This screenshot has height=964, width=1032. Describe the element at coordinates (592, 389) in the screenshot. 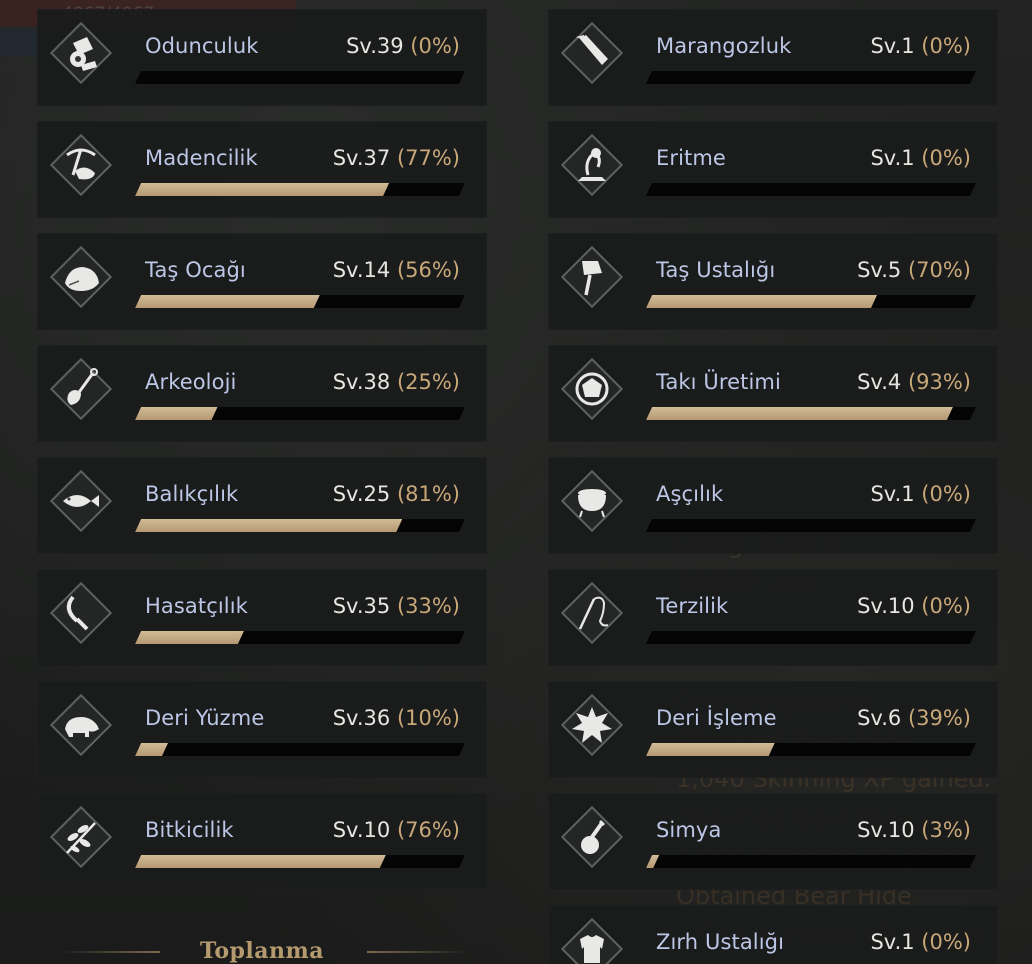

I see `gem-icon` at that location.